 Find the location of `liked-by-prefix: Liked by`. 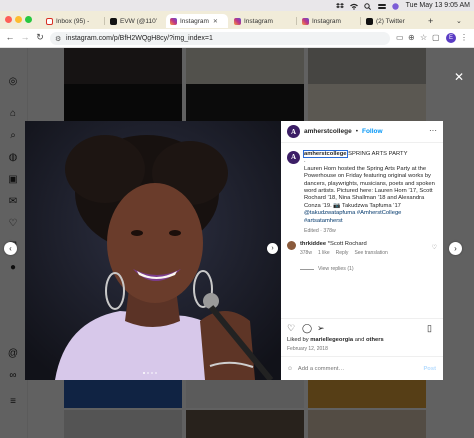

liked-by-prefix: Liked by is located at coordinates (298, 340).